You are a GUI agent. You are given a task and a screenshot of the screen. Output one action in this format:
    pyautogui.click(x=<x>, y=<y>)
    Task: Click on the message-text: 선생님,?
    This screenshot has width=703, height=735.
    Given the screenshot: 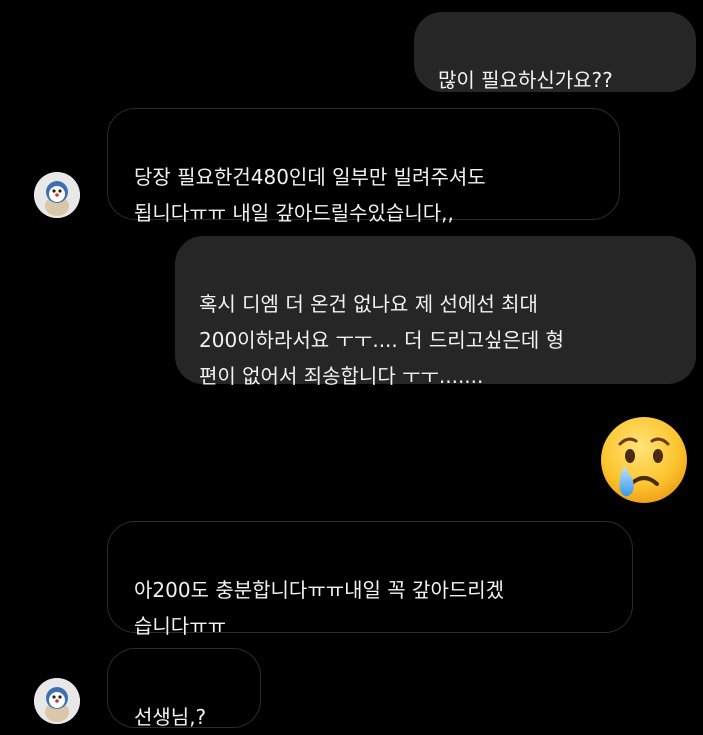 What is the action you would take?
    pyautogui.click(x=170, y=717)
    